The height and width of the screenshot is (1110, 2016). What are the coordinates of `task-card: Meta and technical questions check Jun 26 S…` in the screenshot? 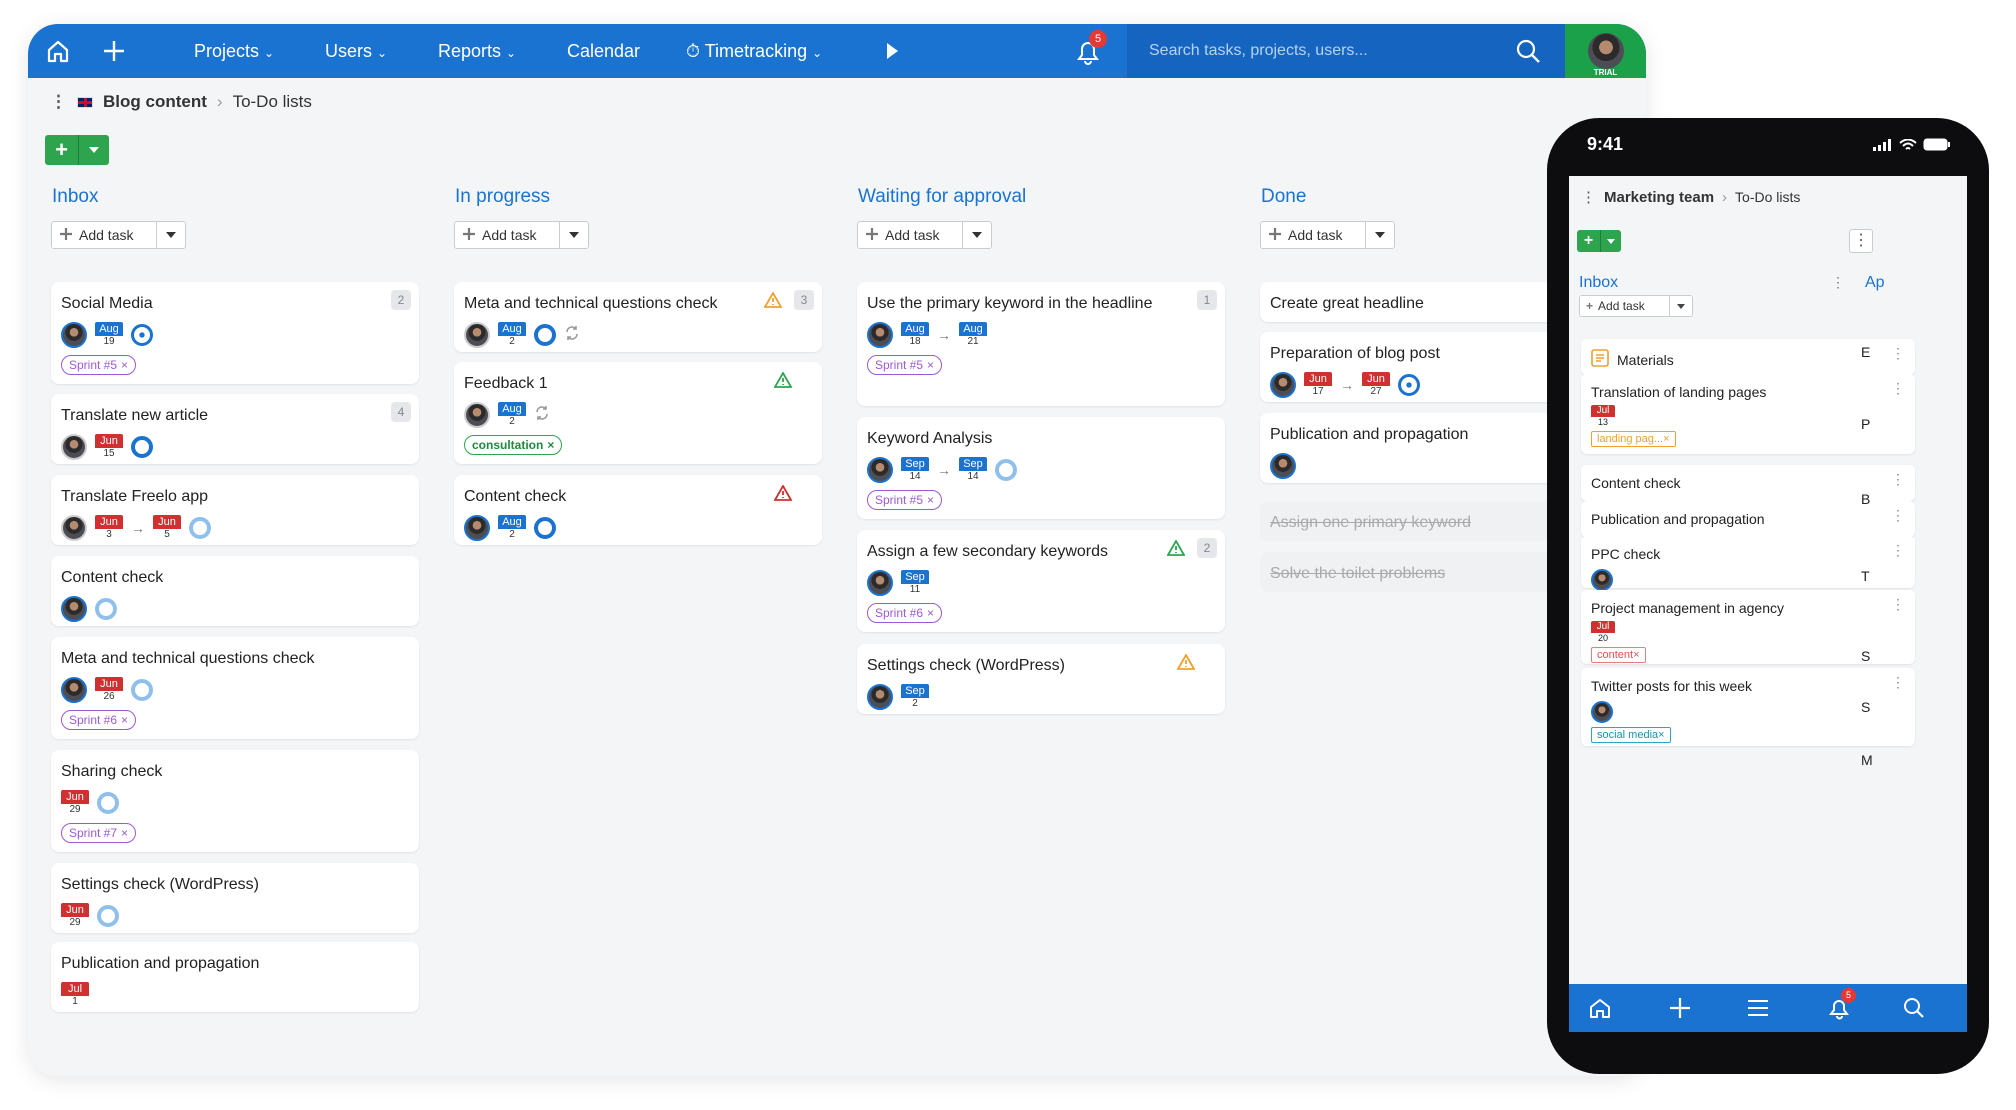 It's located at (235, 688).